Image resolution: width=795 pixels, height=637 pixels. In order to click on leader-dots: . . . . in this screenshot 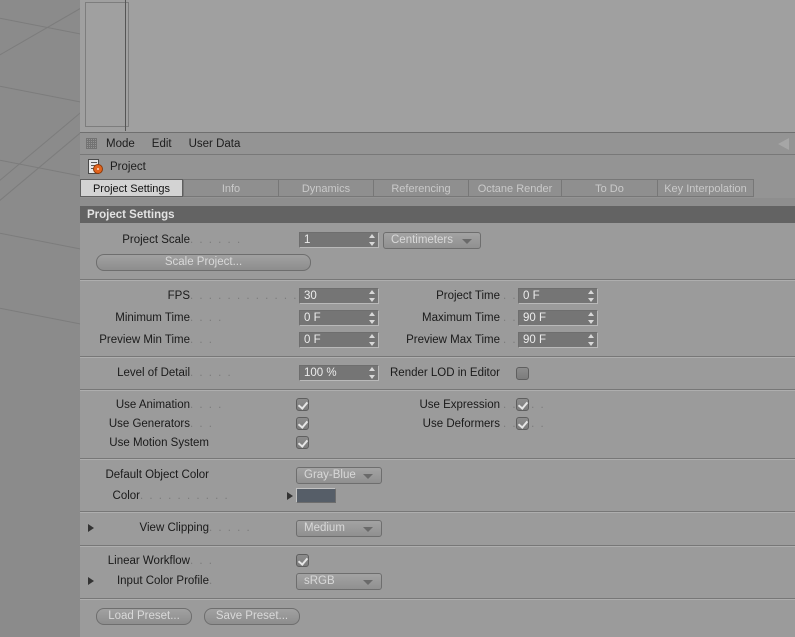, I will do `click(206, 318)`.